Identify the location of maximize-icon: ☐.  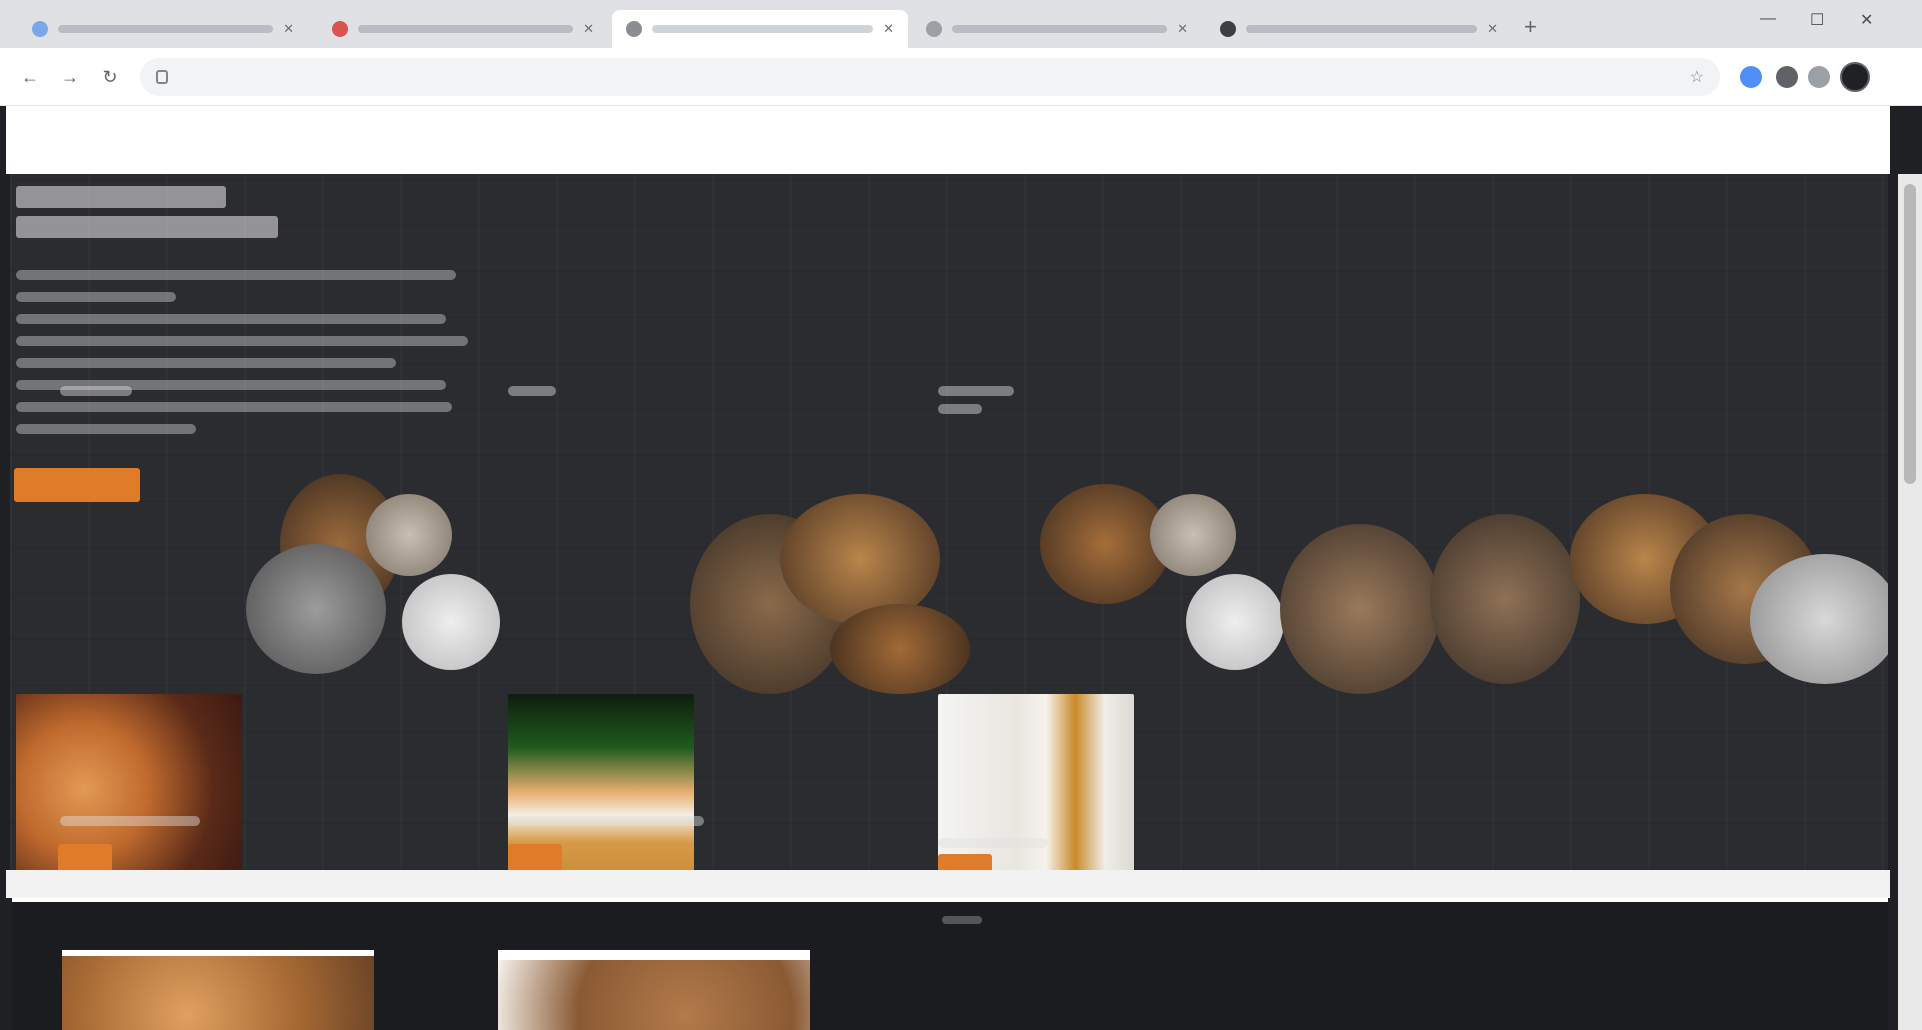
(1817, 20).